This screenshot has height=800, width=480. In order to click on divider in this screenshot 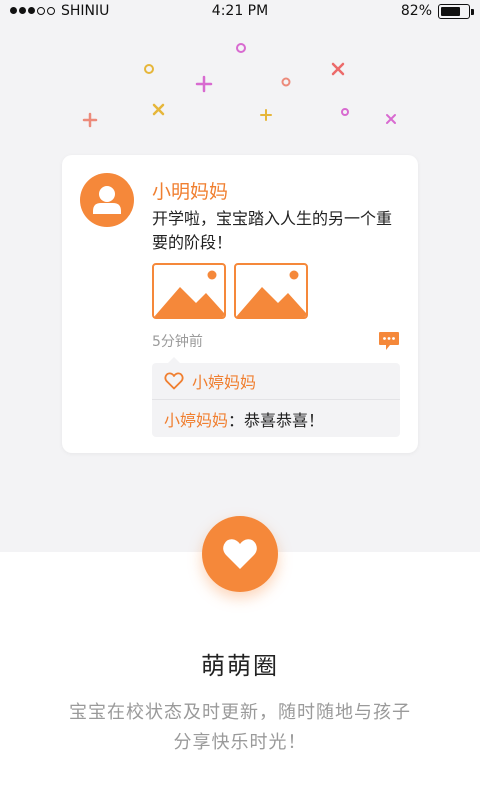, I will do `click(276, 399)`.